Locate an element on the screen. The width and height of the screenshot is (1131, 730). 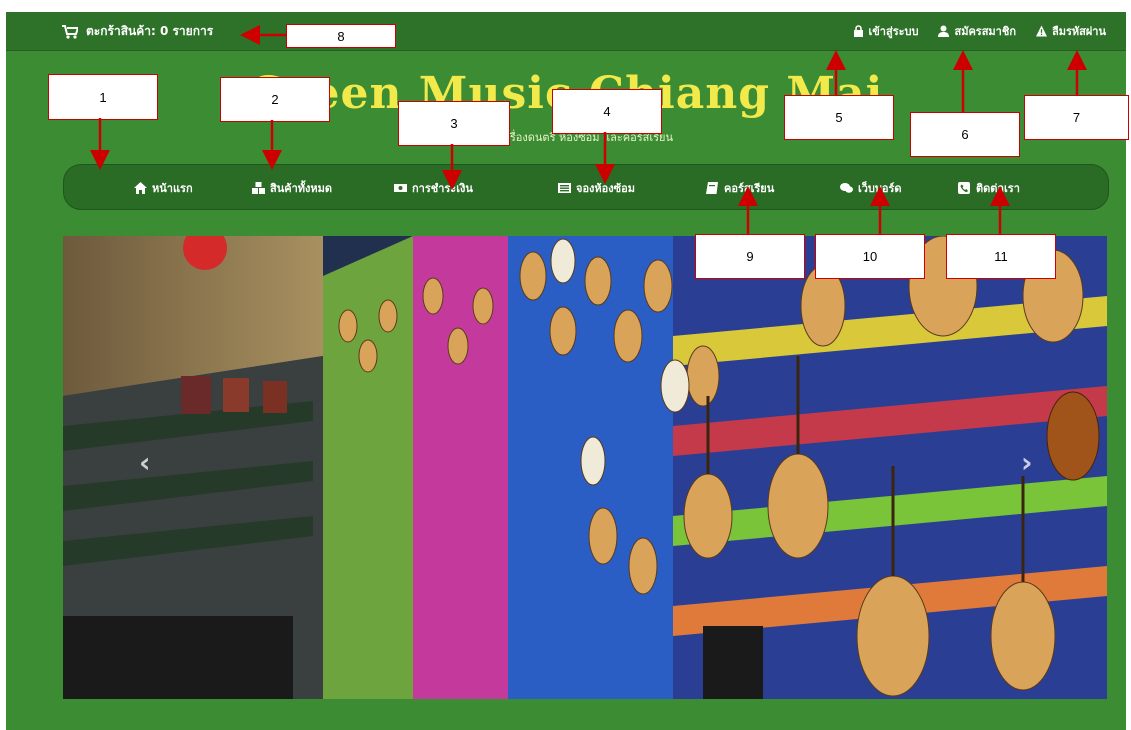
nav-courses: คอร์สเรียน is located at coordinates (740, 188).